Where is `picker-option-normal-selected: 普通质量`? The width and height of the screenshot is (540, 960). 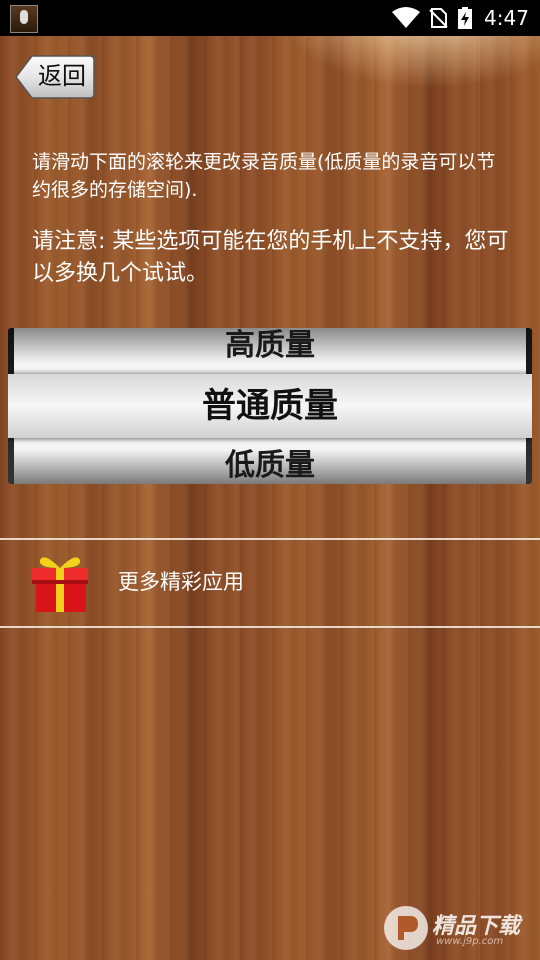 picker-option-normal-selected: 普通质量 is located at coordinates (270, 406).